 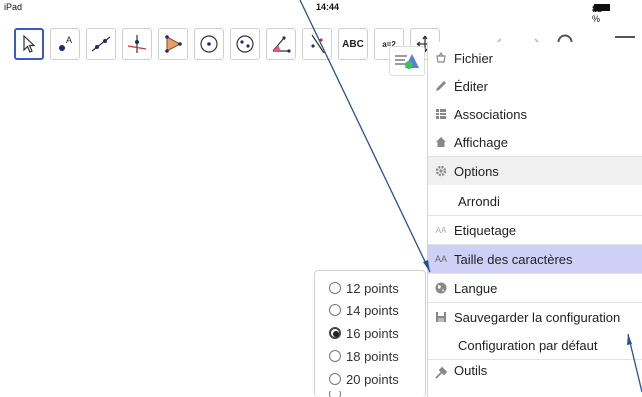 What do you see at coordinates (372, 379) in the screenshot?
I see `font-size-option-label: 20 points` at bounding box center [372, 379].